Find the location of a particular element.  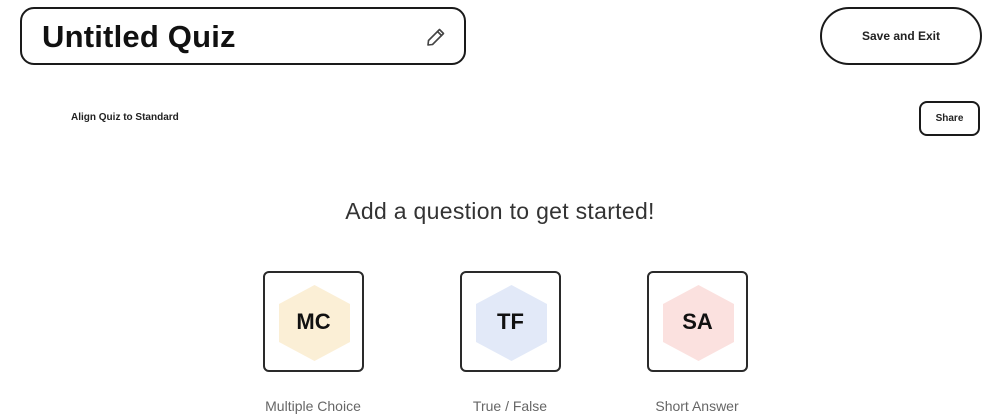

true-false-abbr: TF is located at coordinates (510, 321).